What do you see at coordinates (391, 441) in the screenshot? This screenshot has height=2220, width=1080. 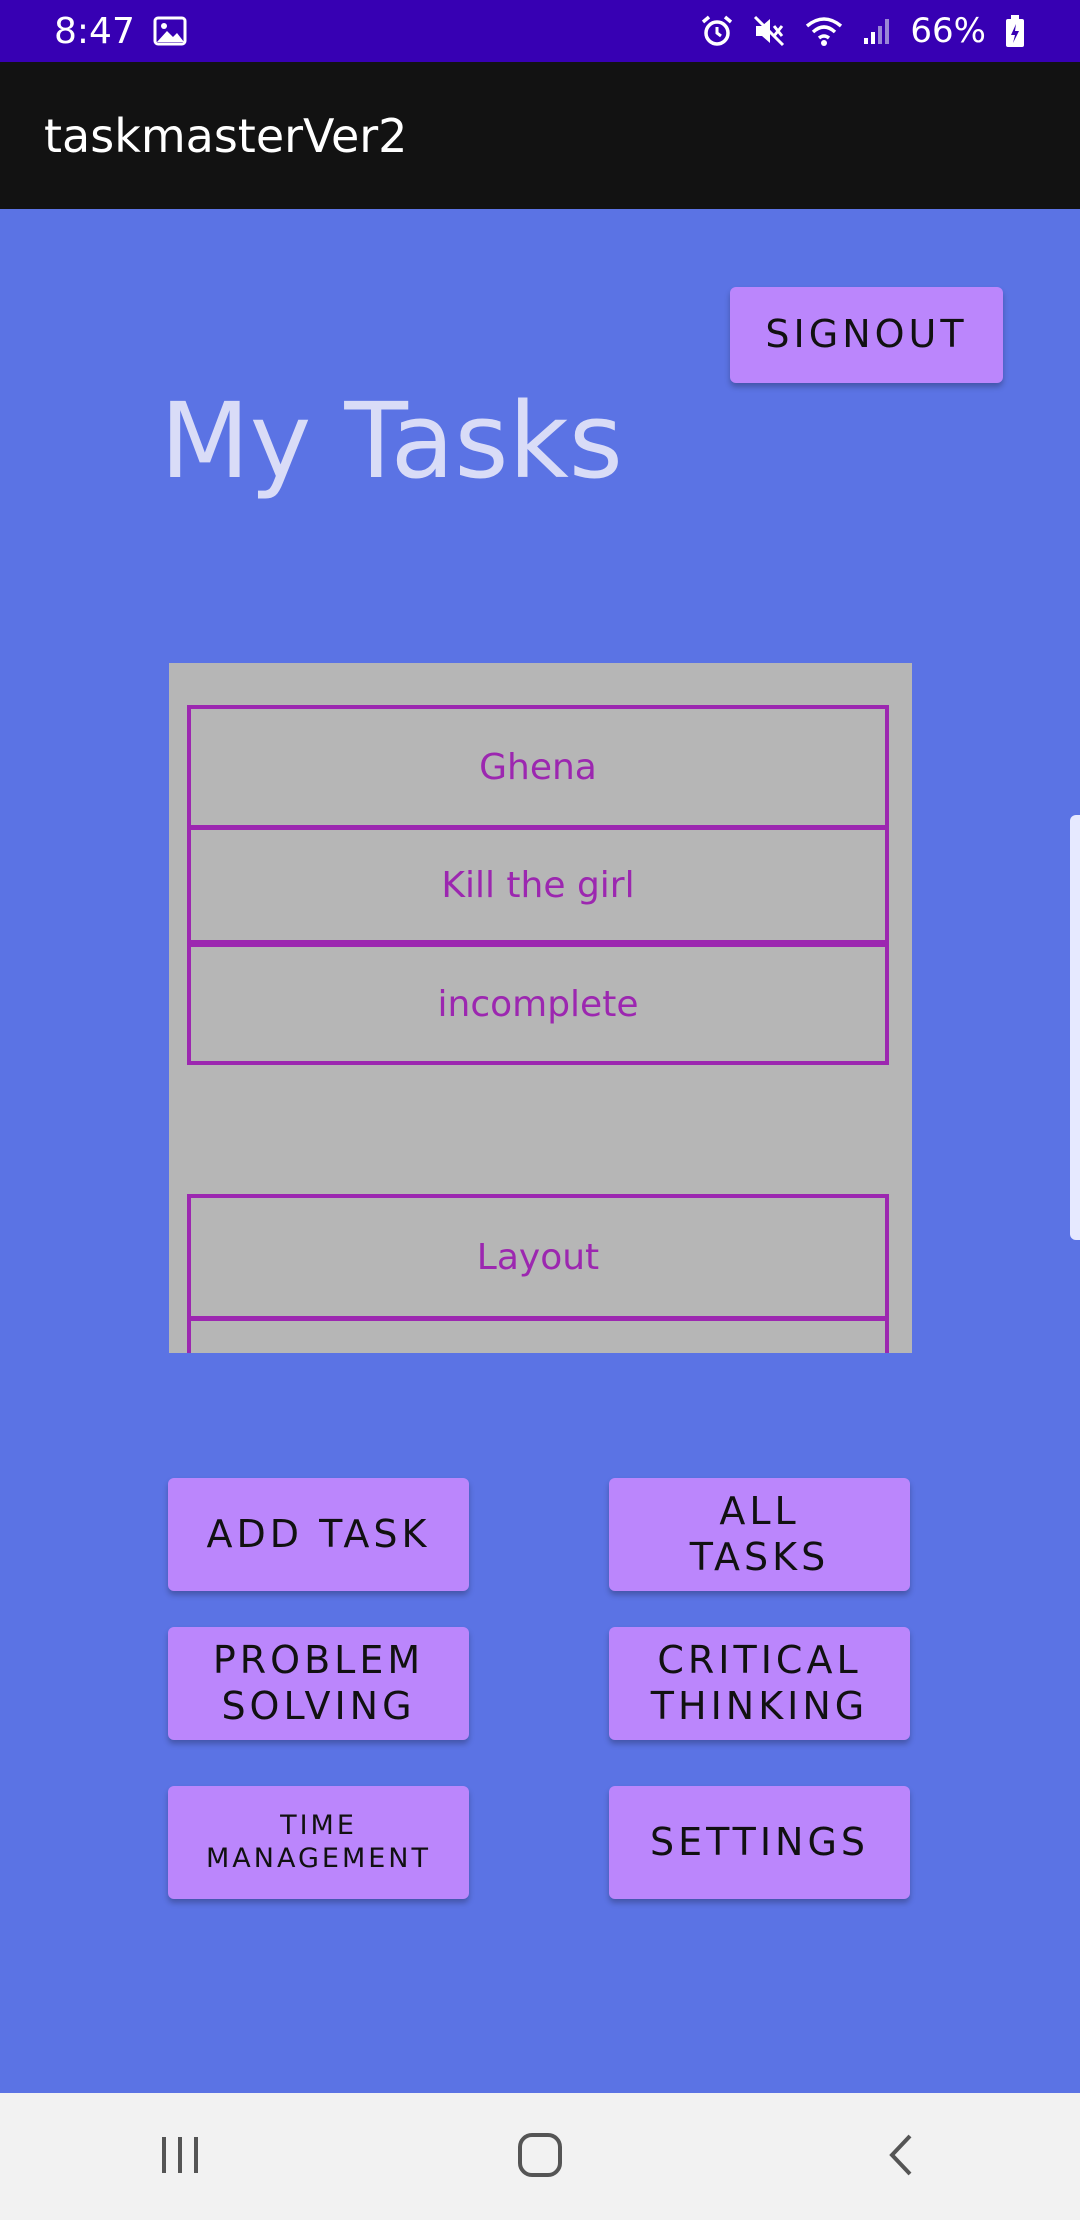 I see `page-title: My Tasks` at bounding box center [391, 441].